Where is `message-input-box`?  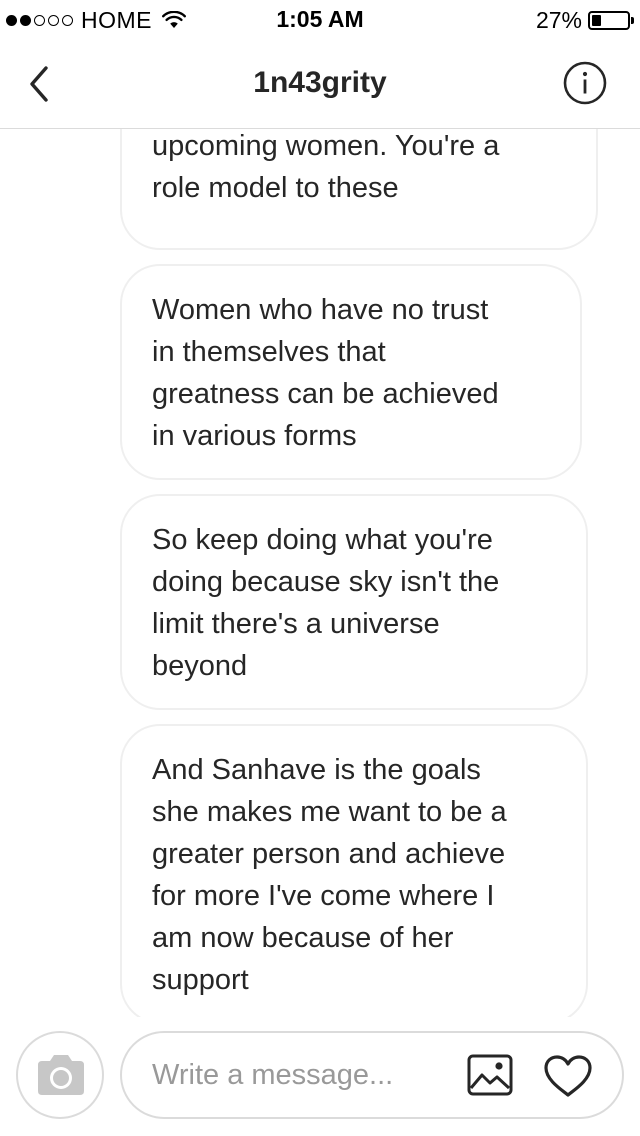
message-input-box is located at coordinates (372, 1075).